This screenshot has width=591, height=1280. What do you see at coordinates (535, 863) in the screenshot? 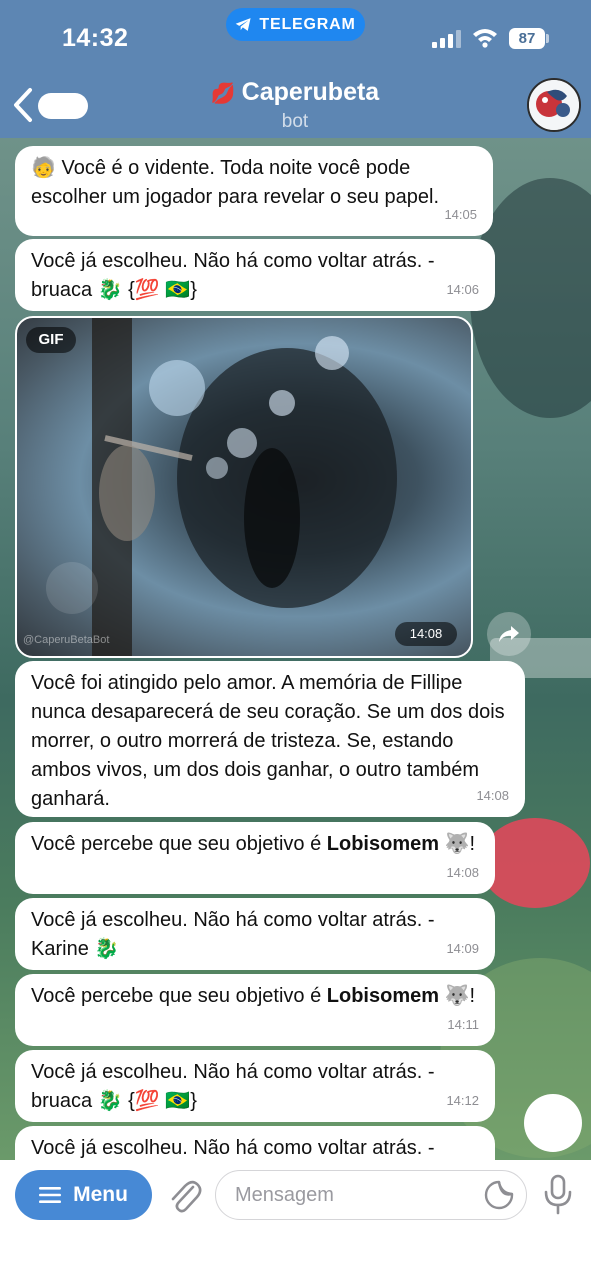
I see `wallpaper-blob` at bounding box center [535, 863].